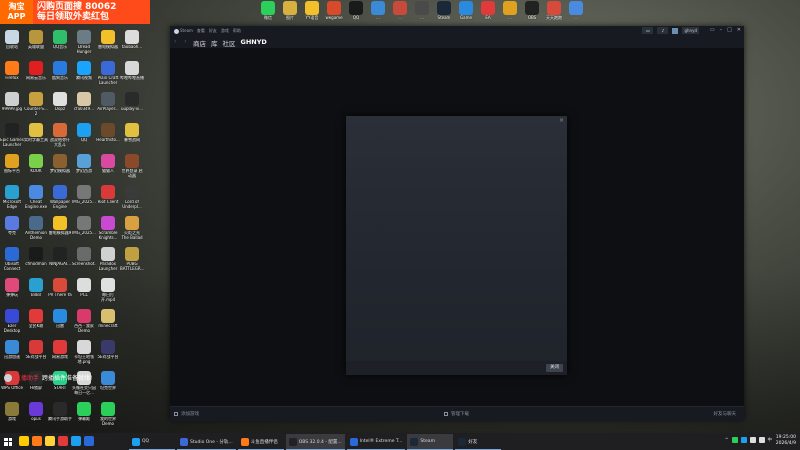 The width and height of the screenshot is (800, 450). What do you see at coordinates (254, 43) in the screenshot?
I see `nav-link: GHNYD` at bounding box center [254, 43].